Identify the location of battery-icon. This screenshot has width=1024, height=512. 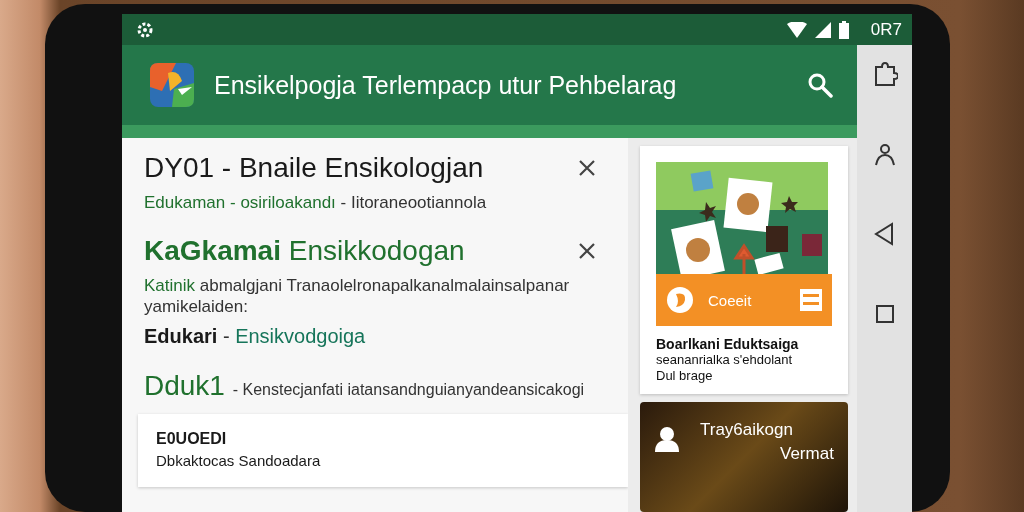
(843, 29).